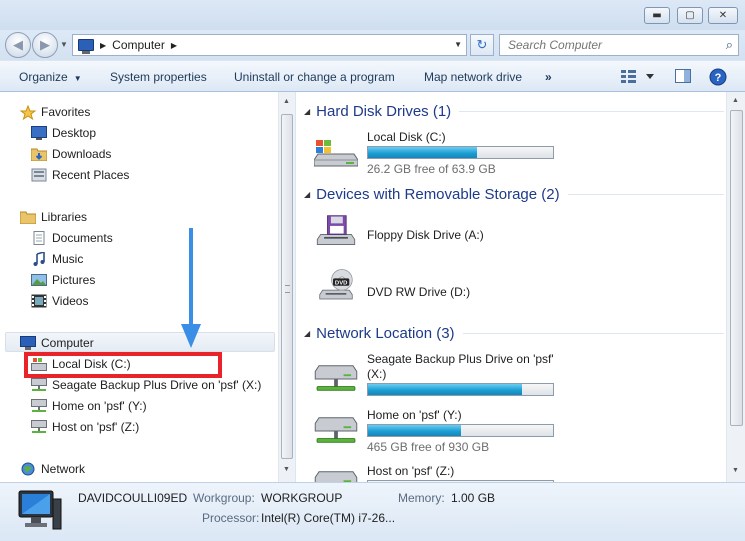 The image size is (745, 541). Describe the element at coordinates (72, 238) in the screenshot. I see `nav-documents: Documents` at that location.